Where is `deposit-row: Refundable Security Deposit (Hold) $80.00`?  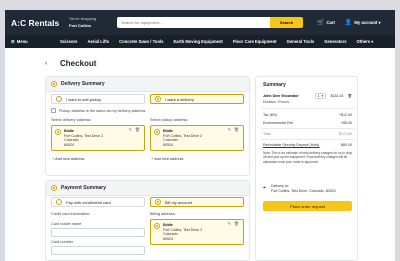 deposit-row: Refundable Security Deposit (Hold) $80.00 is located at coordinates (307, 145).